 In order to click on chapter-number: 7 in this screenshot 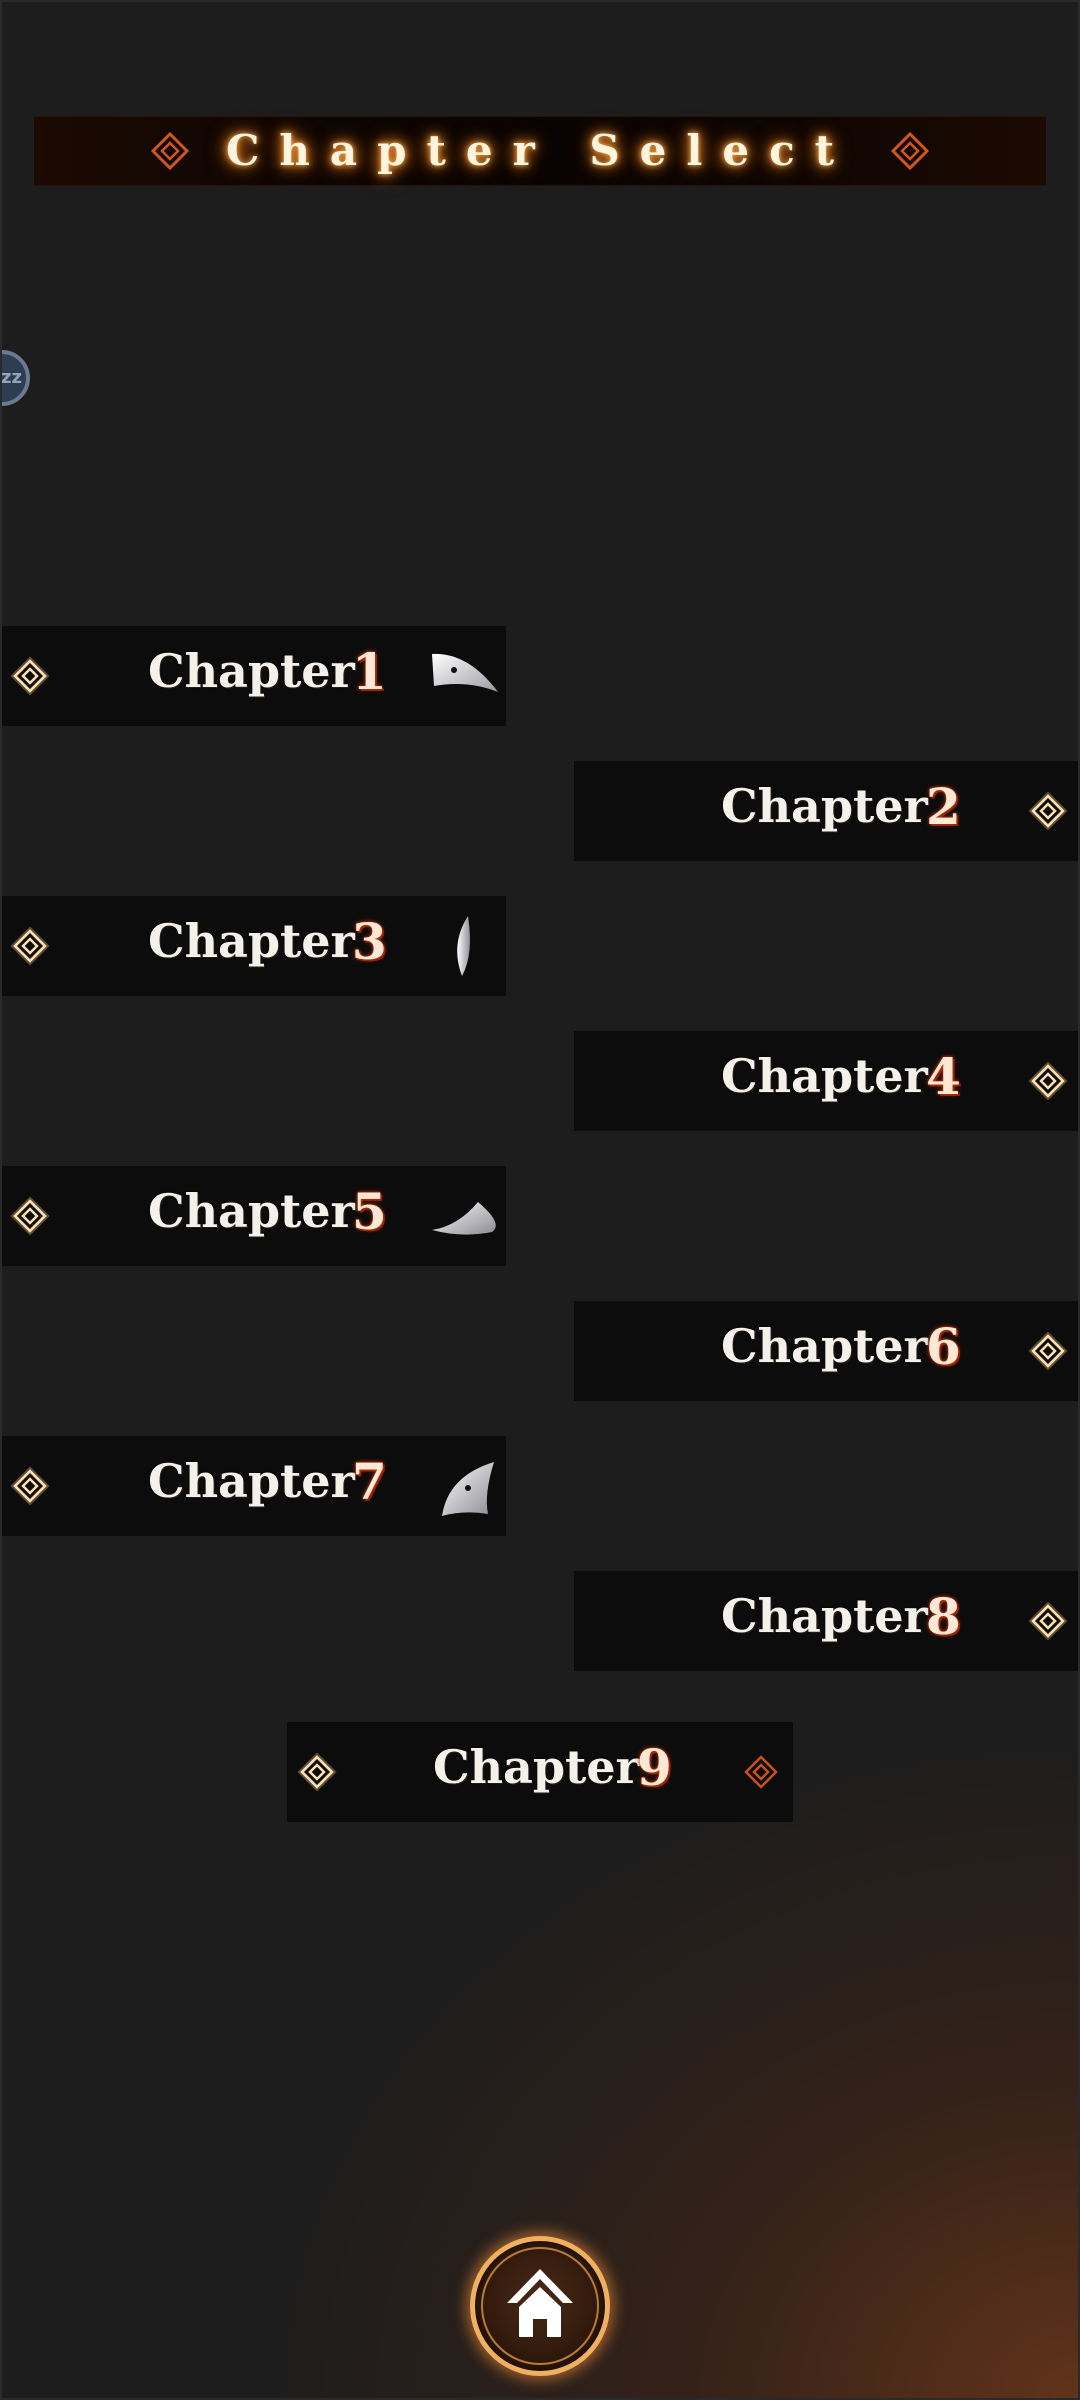, I will do `click(369, 1481)`.